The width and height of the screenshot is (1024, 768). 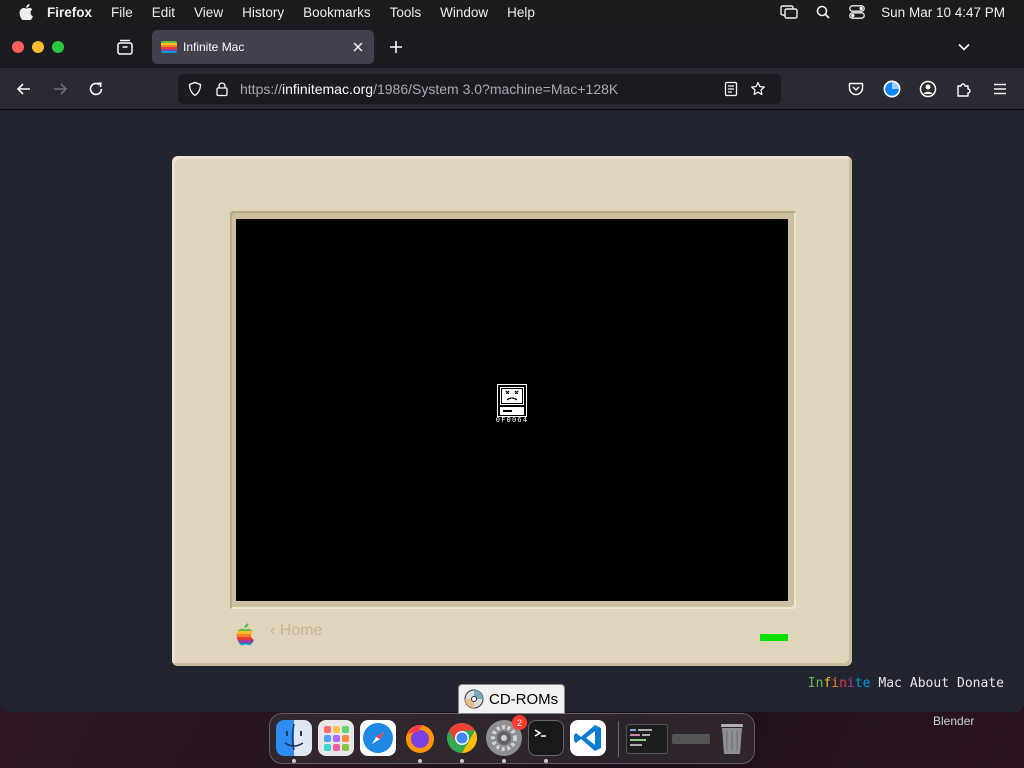 What do you see at coordinates (296, 631) in the screenshot?
I see `home-link: ‹ Home` at bounding box center [296, 631].